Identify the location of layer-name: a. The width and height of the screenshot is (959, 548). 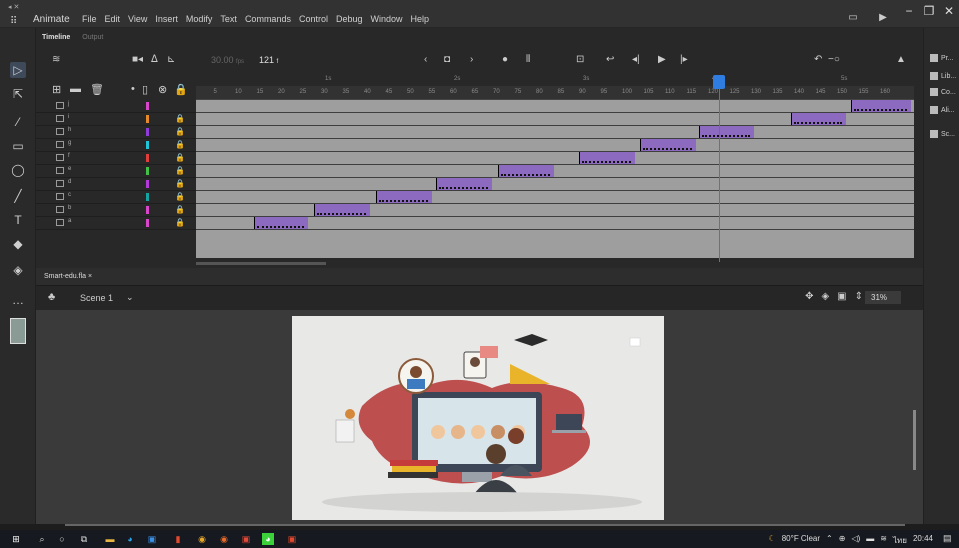
(69, 221).